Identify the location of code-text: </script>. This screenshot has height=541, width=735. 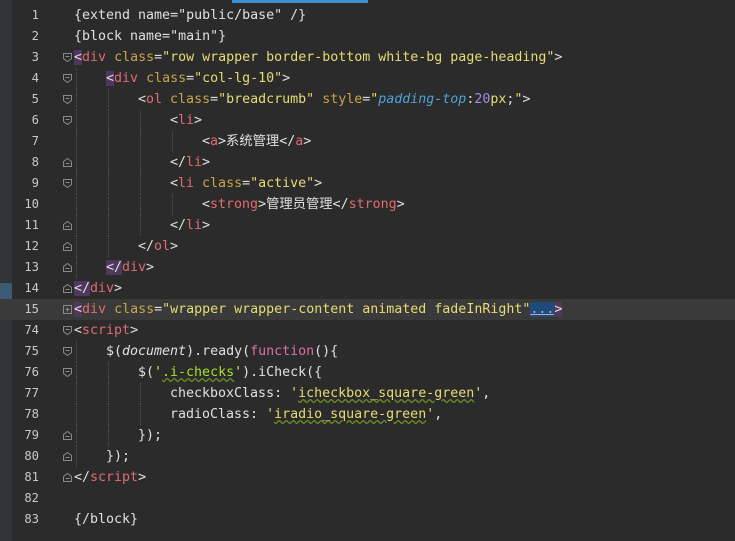
(110, 477).